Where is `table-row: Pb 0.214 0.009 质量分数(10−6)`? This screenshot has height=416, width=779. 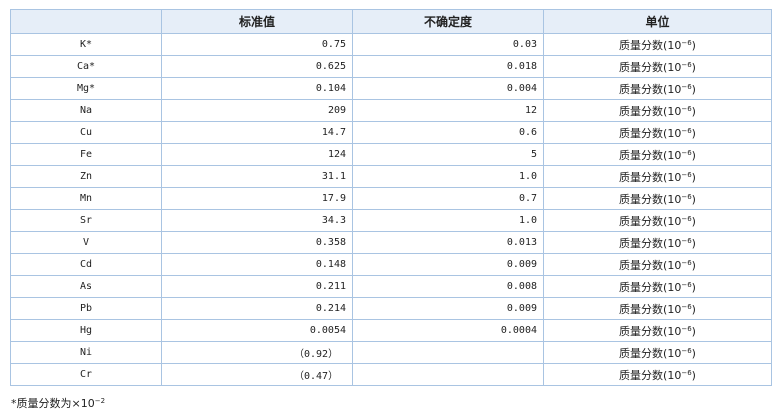 table-row: Pb 0.214 0.009 质量分数(10−6) is located at coordinates (391, 308).